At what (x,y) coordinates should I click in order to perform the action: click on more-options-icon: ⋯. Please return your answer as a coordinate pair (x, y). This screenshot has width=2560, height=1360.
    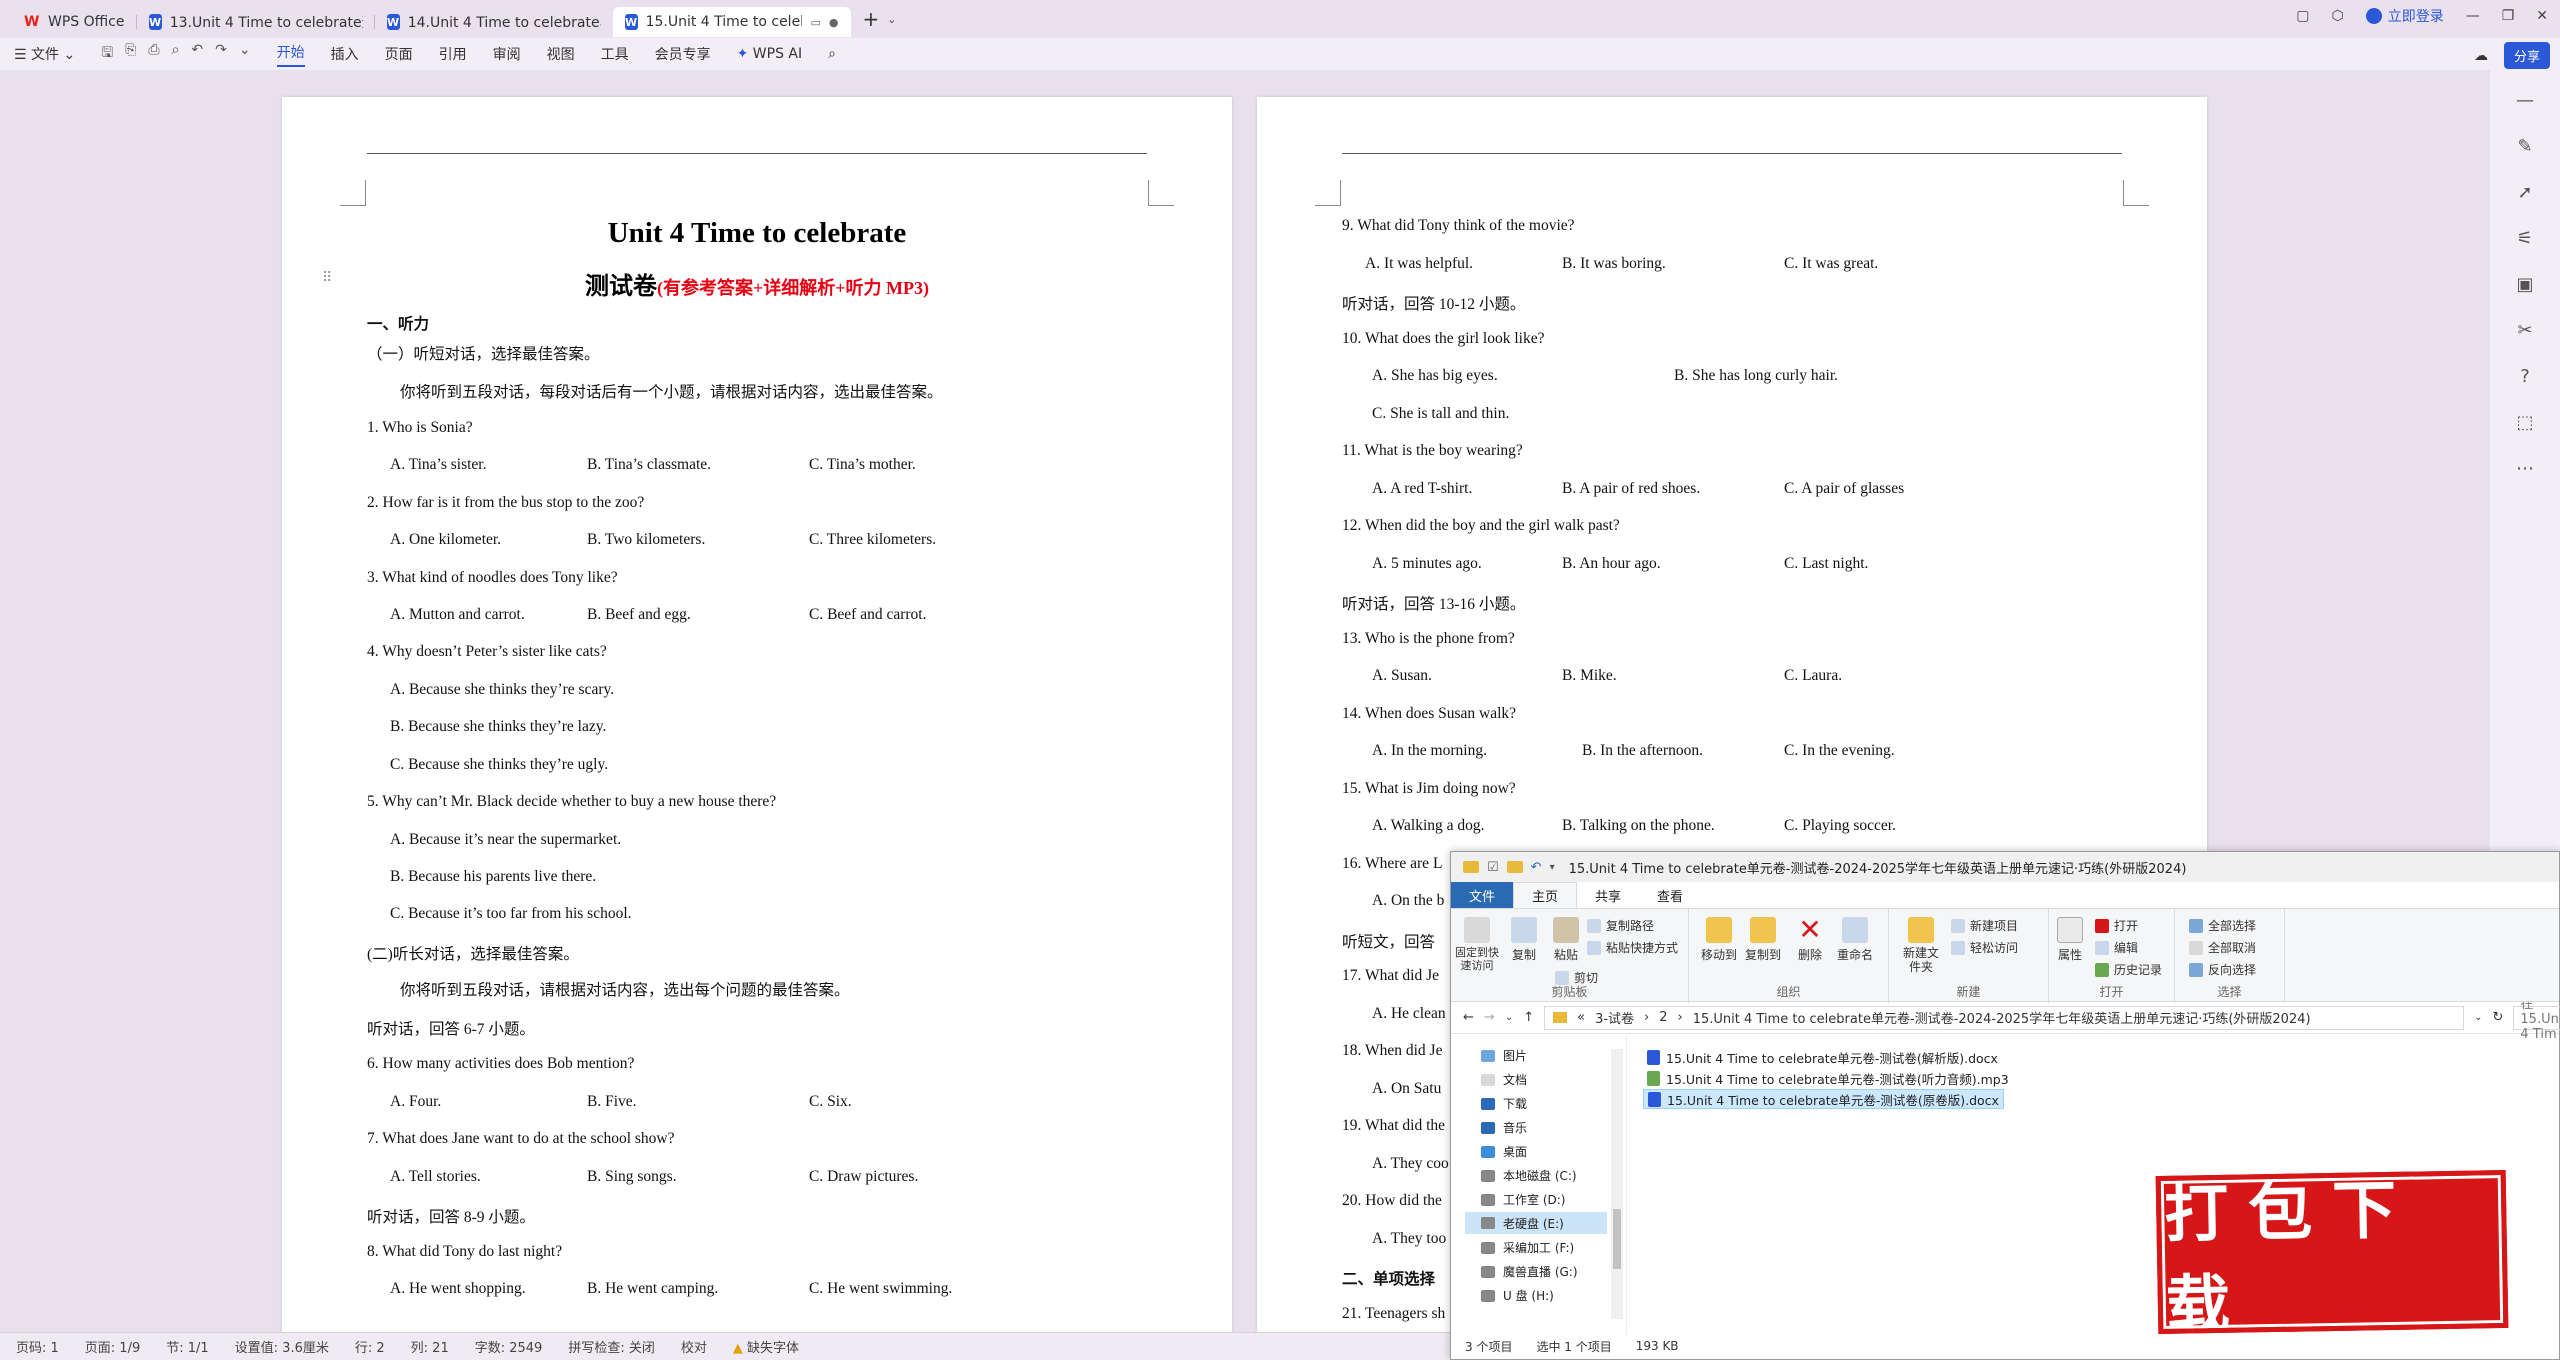
    Looking at the image, I should click on (2525, 468).